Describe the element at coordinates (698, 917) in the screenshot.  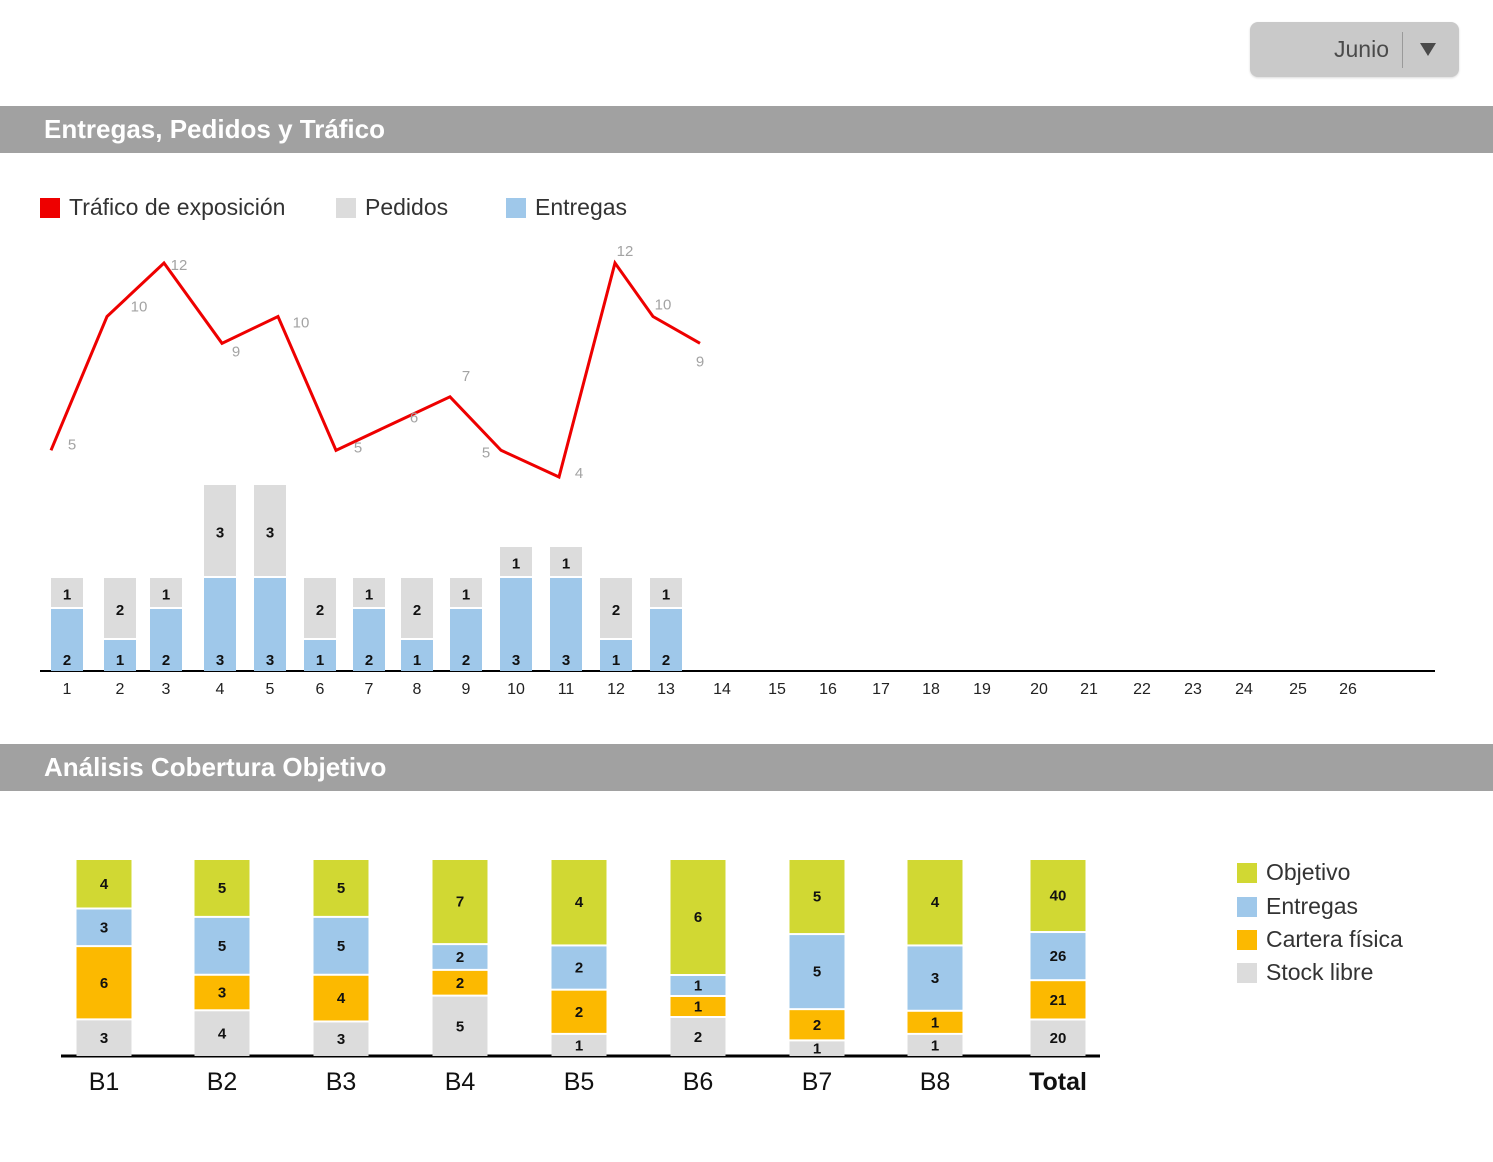
I see `bar-label-objetivo: 6` at that location.